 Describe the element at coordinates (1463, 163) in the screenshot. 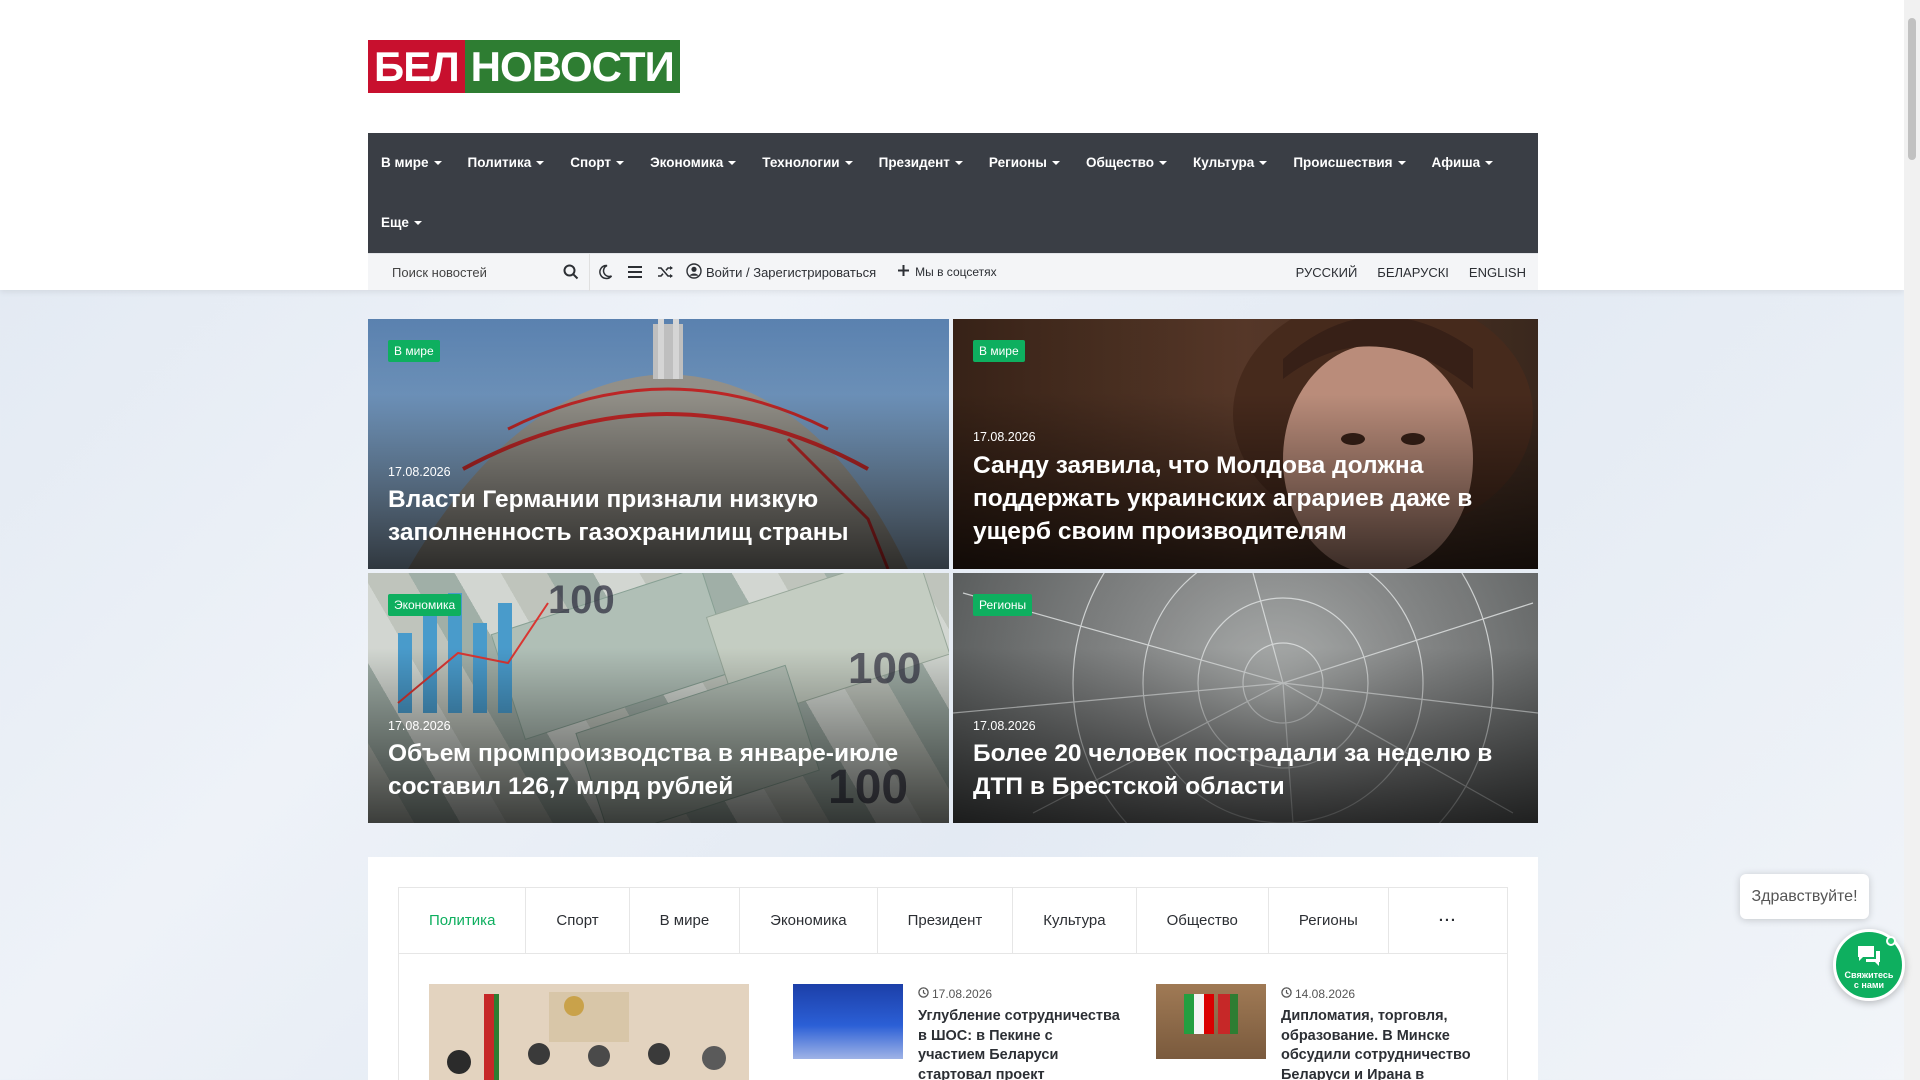

I see `nav-item-afisha: Афиша` at that location.